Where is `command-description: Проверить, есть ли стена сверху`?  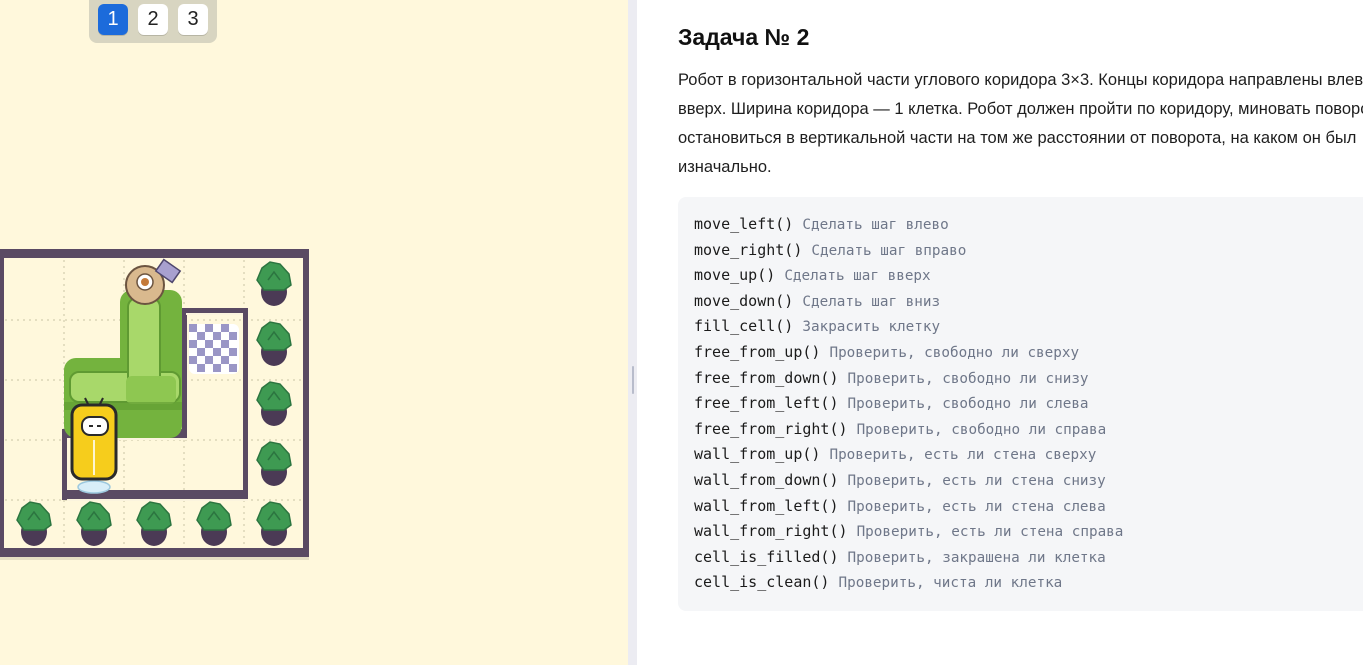 command-description: Проверить, есть ли стена сверху is located at coordinates (963, 455).